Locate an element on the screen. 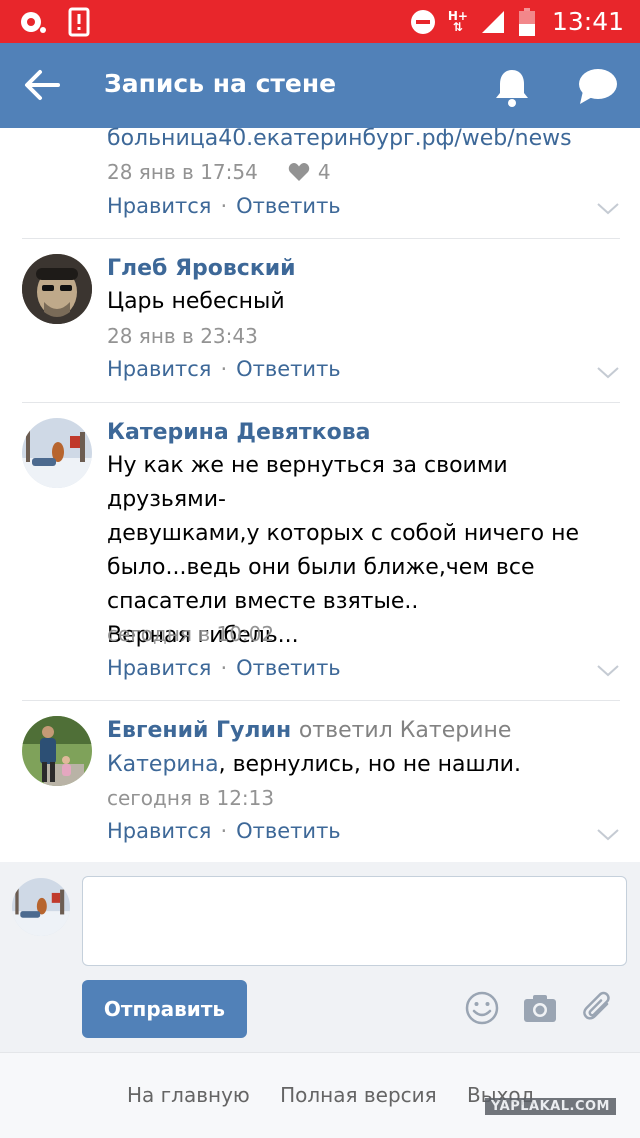 This screenshot has height=1138, width=640. footer-link-full-version: Полная версия is located at coordinates (358, 1095).